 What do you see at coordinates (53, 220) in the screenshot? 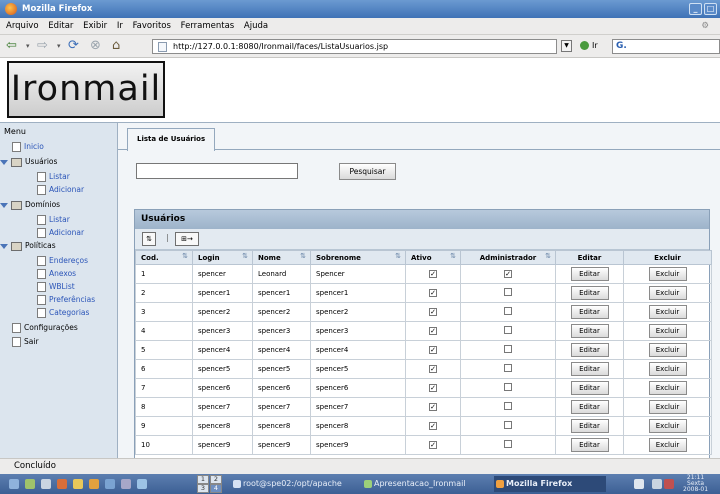
I see `sidebar-item-listar: Listar` at bounding box center [53, 220].